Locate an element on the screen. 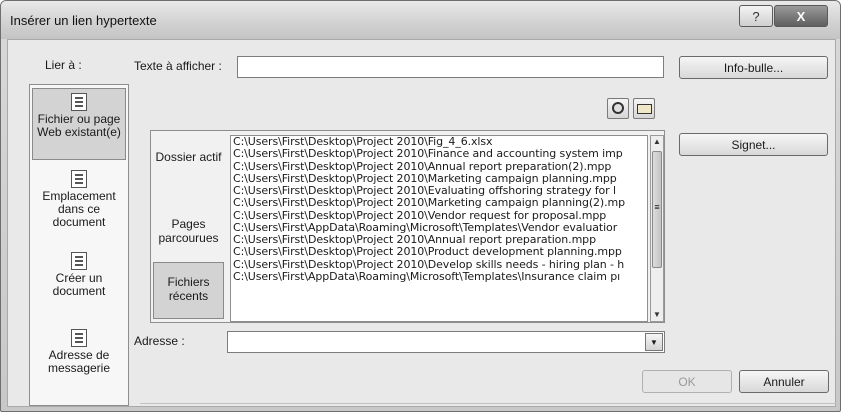 This screenshot has height=412, width=841. tab-recent-files: Fichiers récents is located at coordinates (188, 290).